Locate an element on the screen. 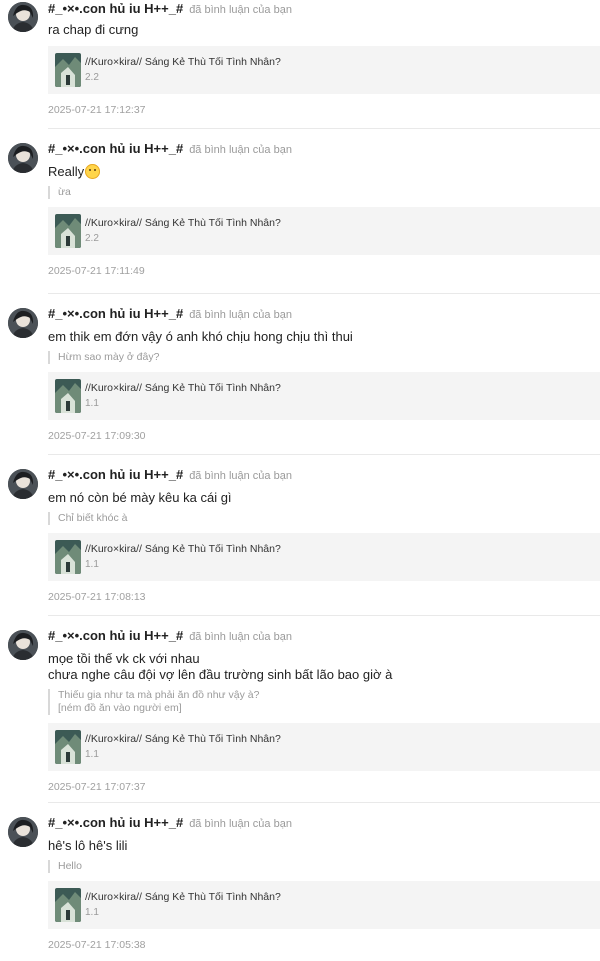 The width and height of the screenshot is (600, 961). quoted-reply: Hello is located at coordinates (324, 866).